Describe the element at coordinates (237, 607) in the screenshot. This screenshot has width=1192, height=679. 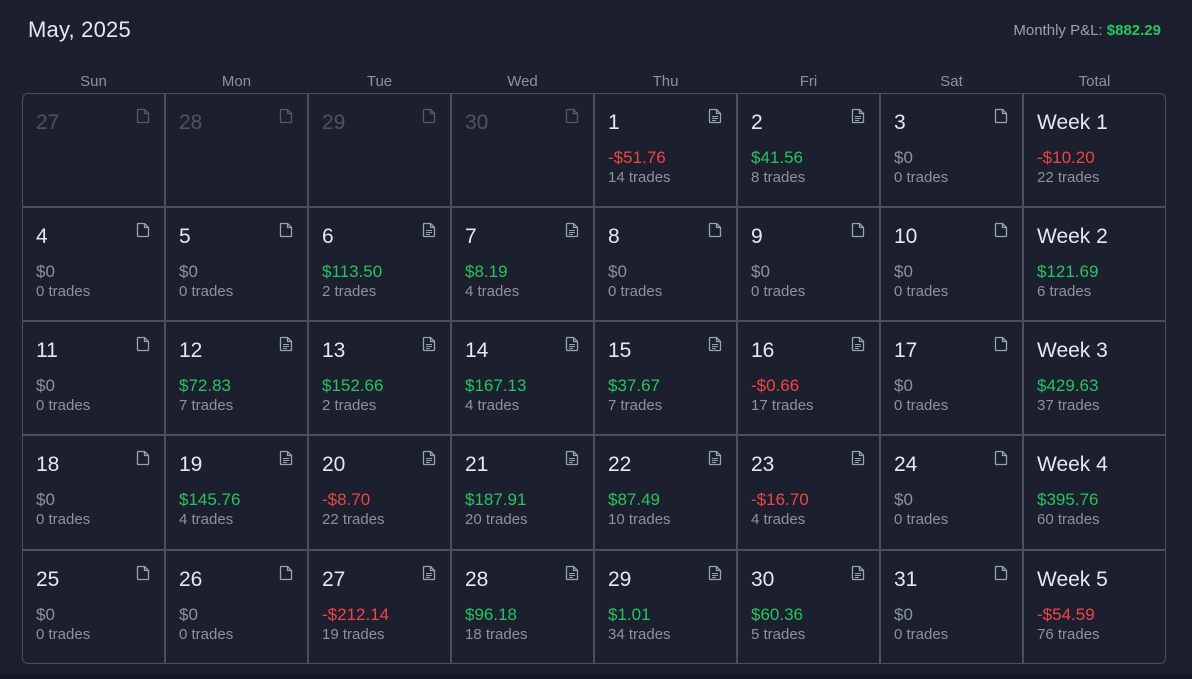
I see `day-cell: 26 $0 0 trades` at that location.